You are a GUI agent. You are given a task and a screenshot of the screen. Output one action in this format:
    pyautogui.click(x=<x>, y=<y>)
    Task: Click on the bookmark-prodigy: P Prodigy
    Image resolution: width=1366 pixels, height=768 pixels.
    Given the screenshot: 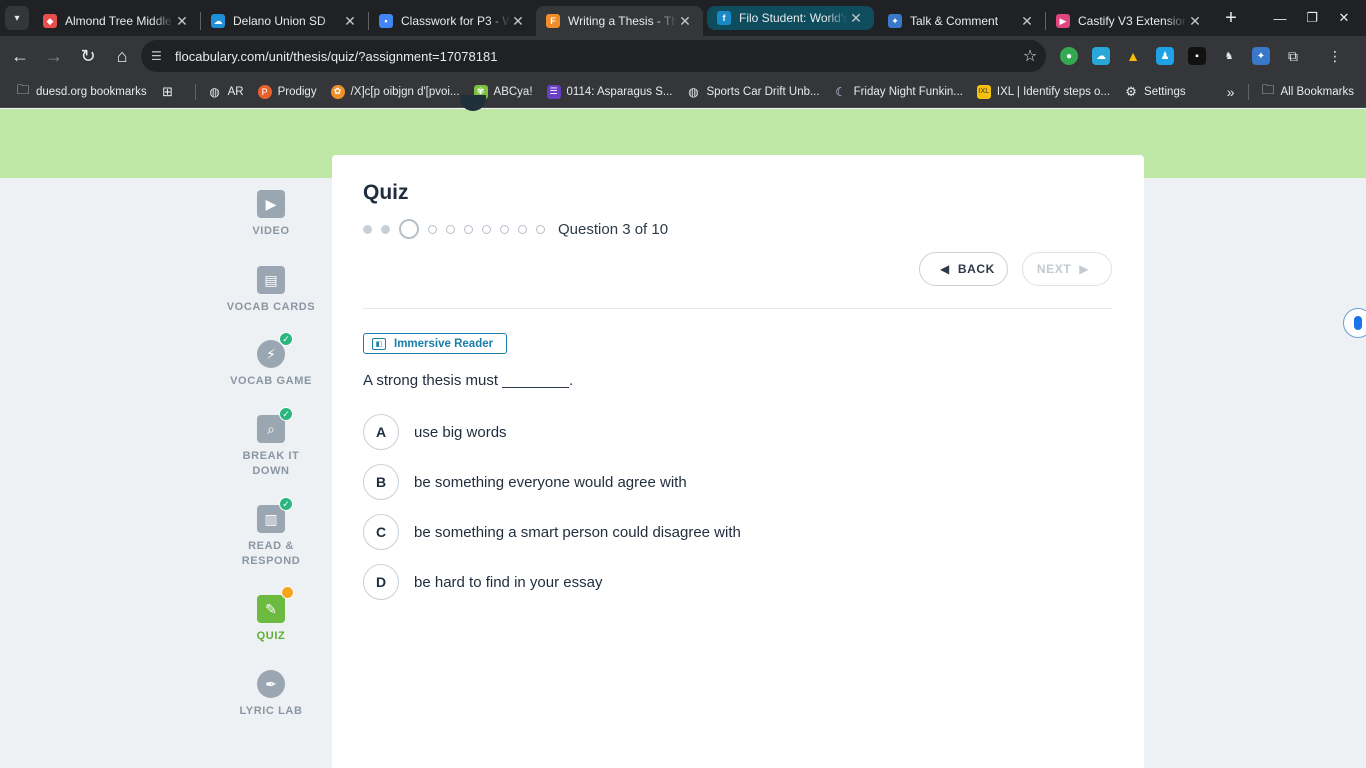 What is the action you would take?
    pyautogui.click(x=287, y=91)
    